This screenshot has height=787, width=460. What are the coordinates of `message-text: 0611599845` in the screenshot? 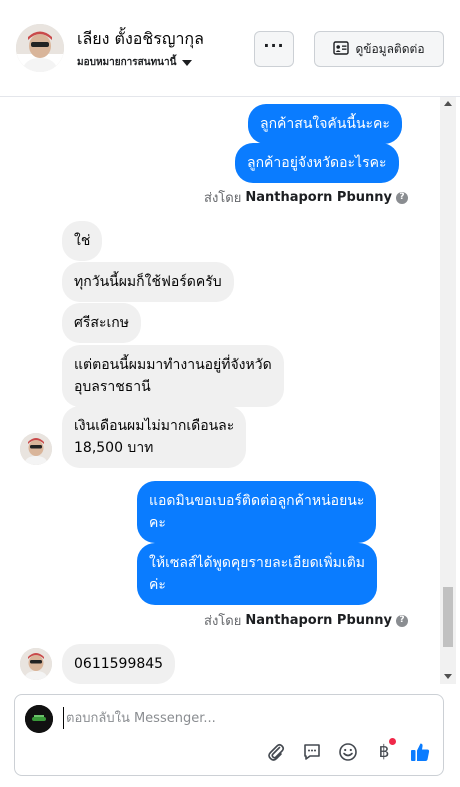 It's located at (119, 664).